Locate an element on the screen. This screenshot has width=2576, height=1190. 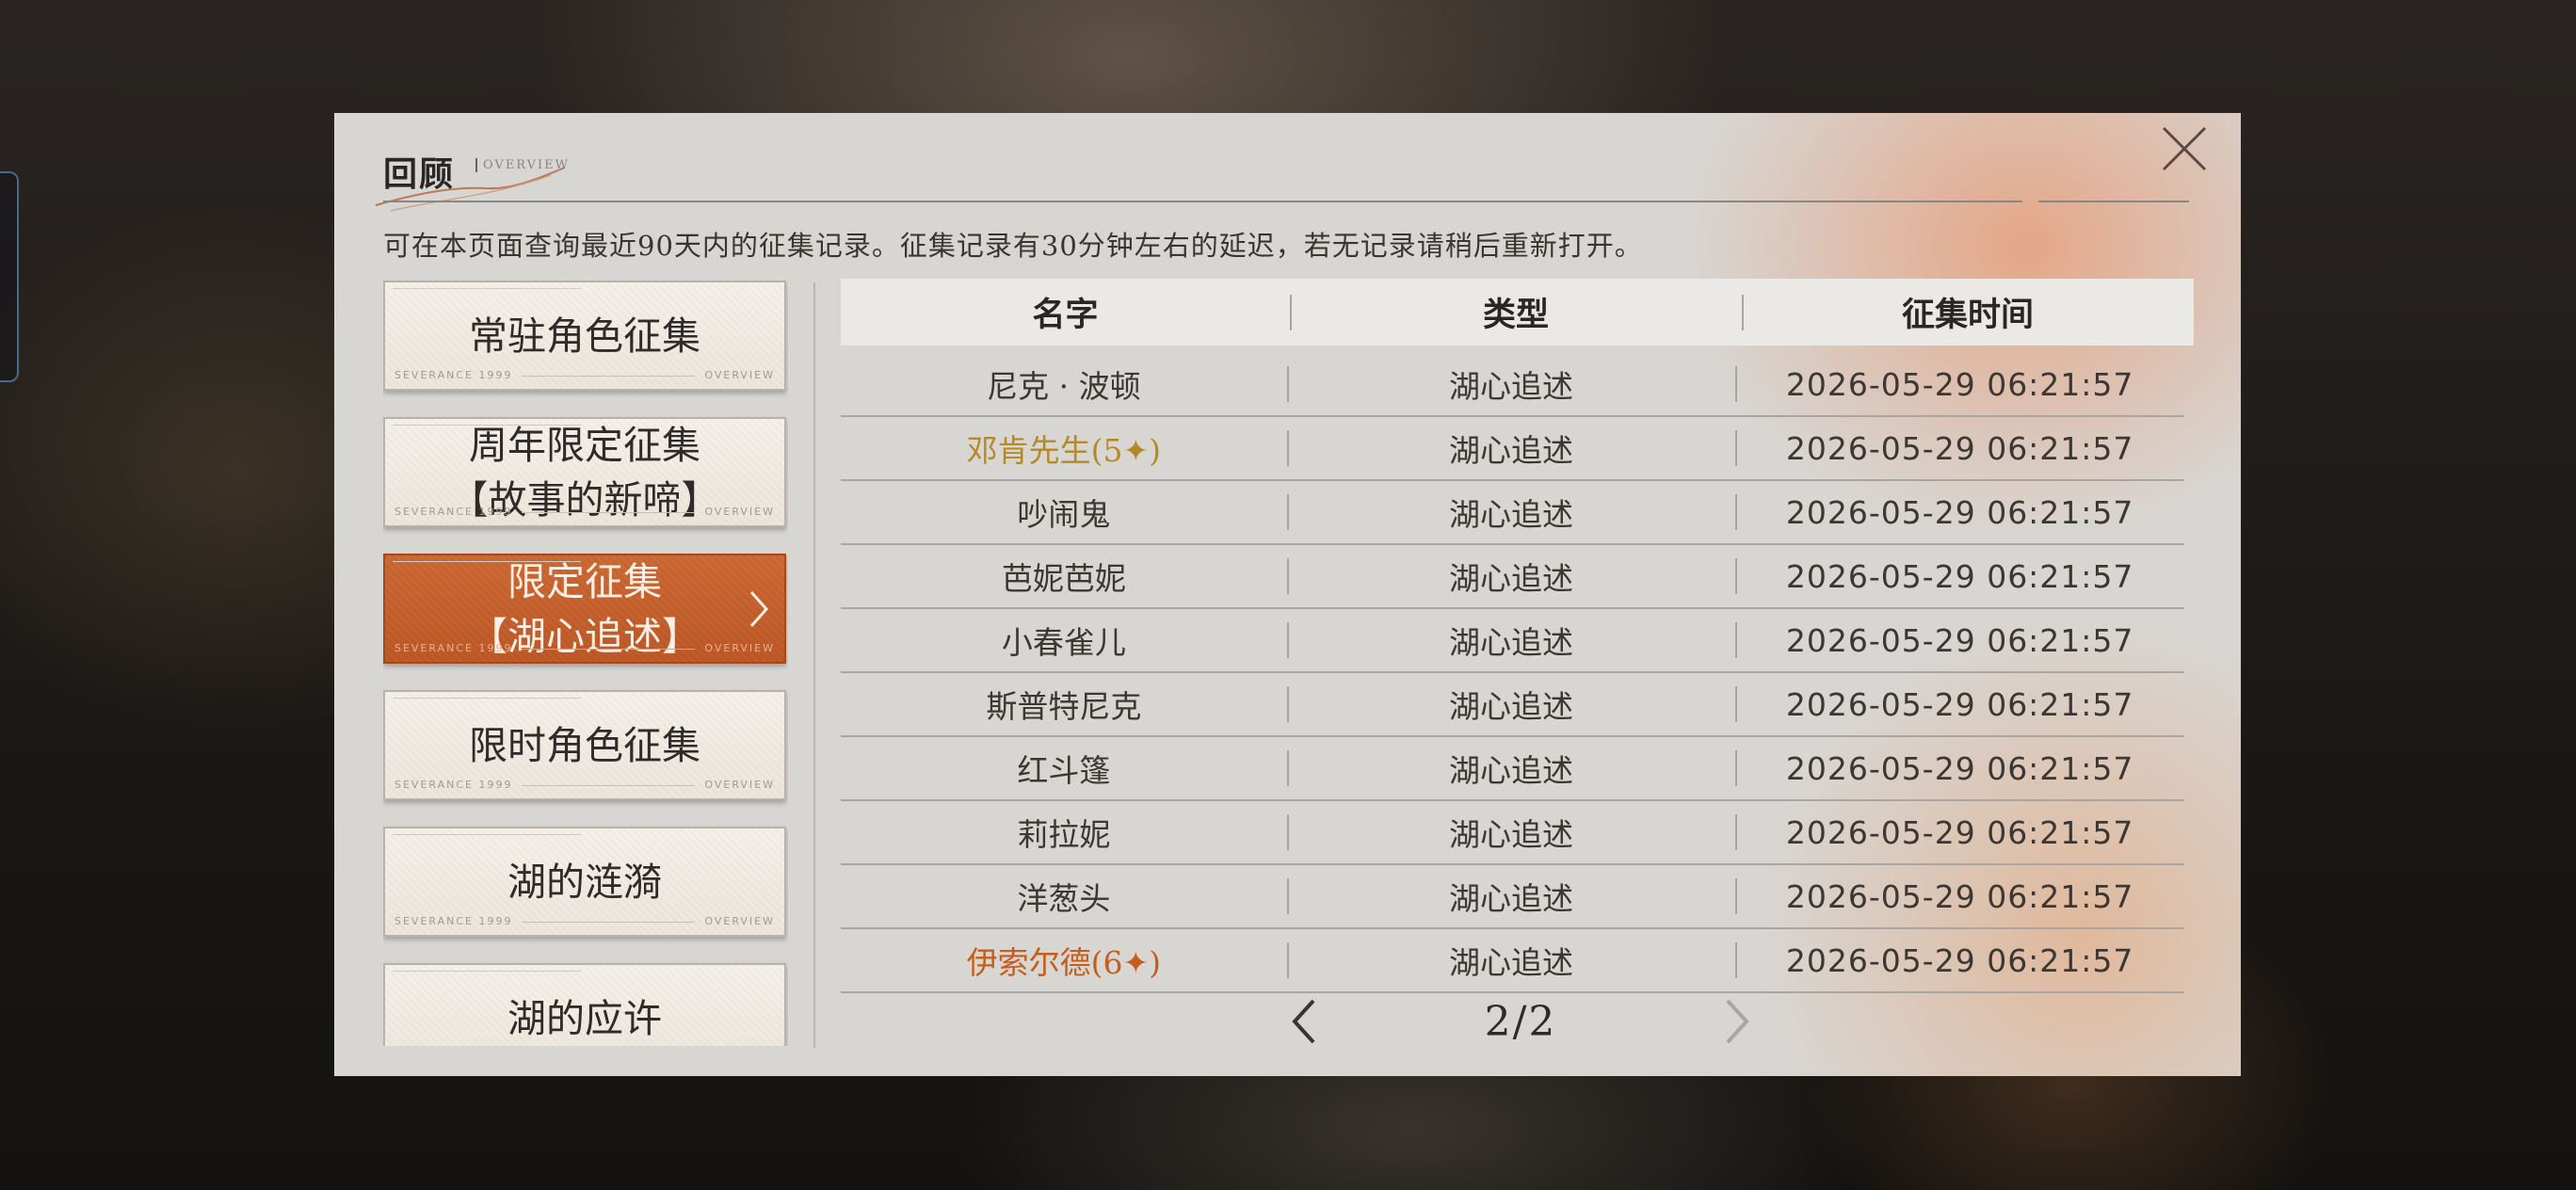
row-name: 斯普特尼克 is located at coordinates (1064, 706).